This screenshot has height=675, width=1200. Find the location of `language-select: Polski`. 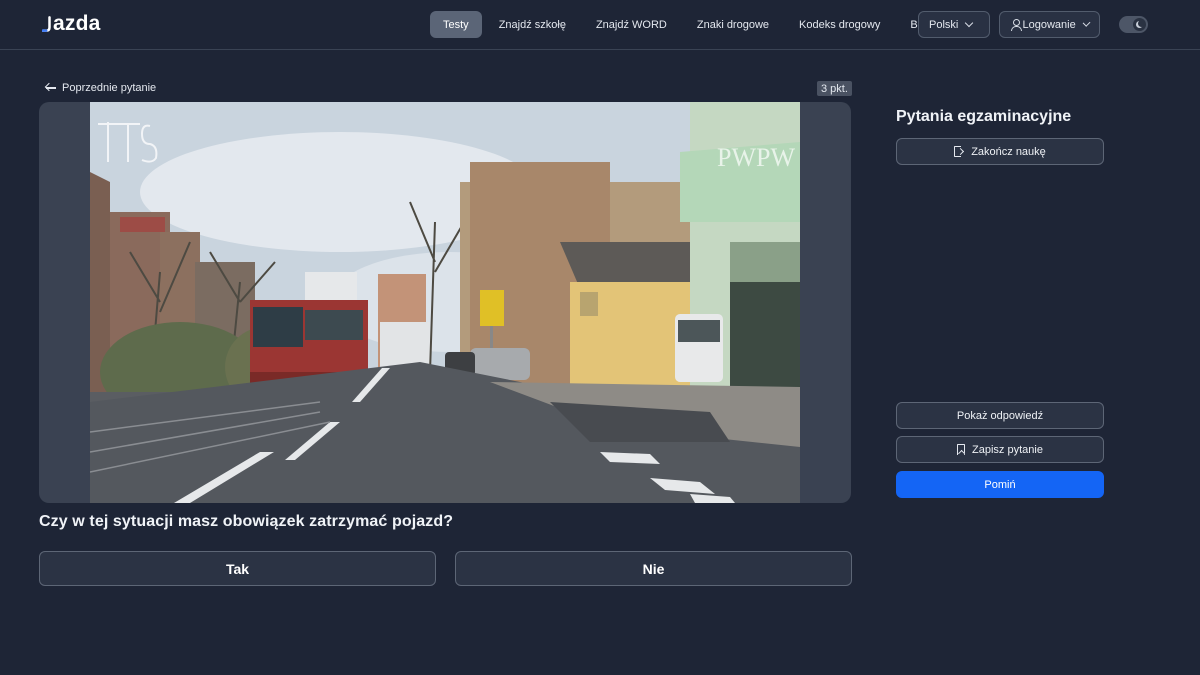

language-select: Polski is located at coordinates (954, 24).